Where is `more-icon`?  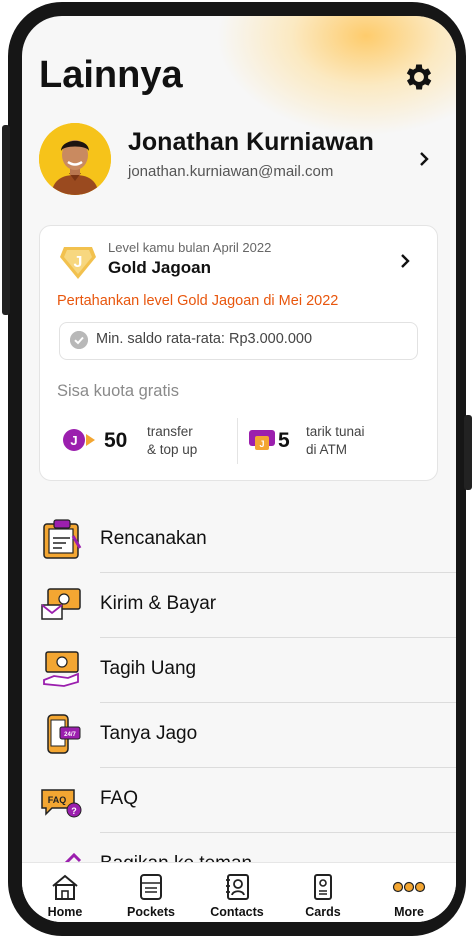
more-icon is located at coordinates (409, 887).